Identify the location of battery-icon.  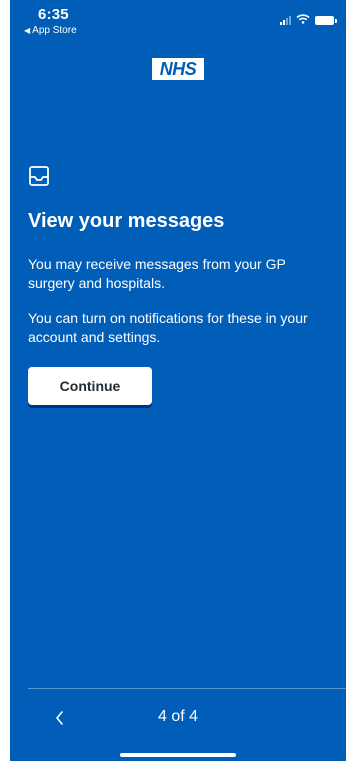
(326, 20).